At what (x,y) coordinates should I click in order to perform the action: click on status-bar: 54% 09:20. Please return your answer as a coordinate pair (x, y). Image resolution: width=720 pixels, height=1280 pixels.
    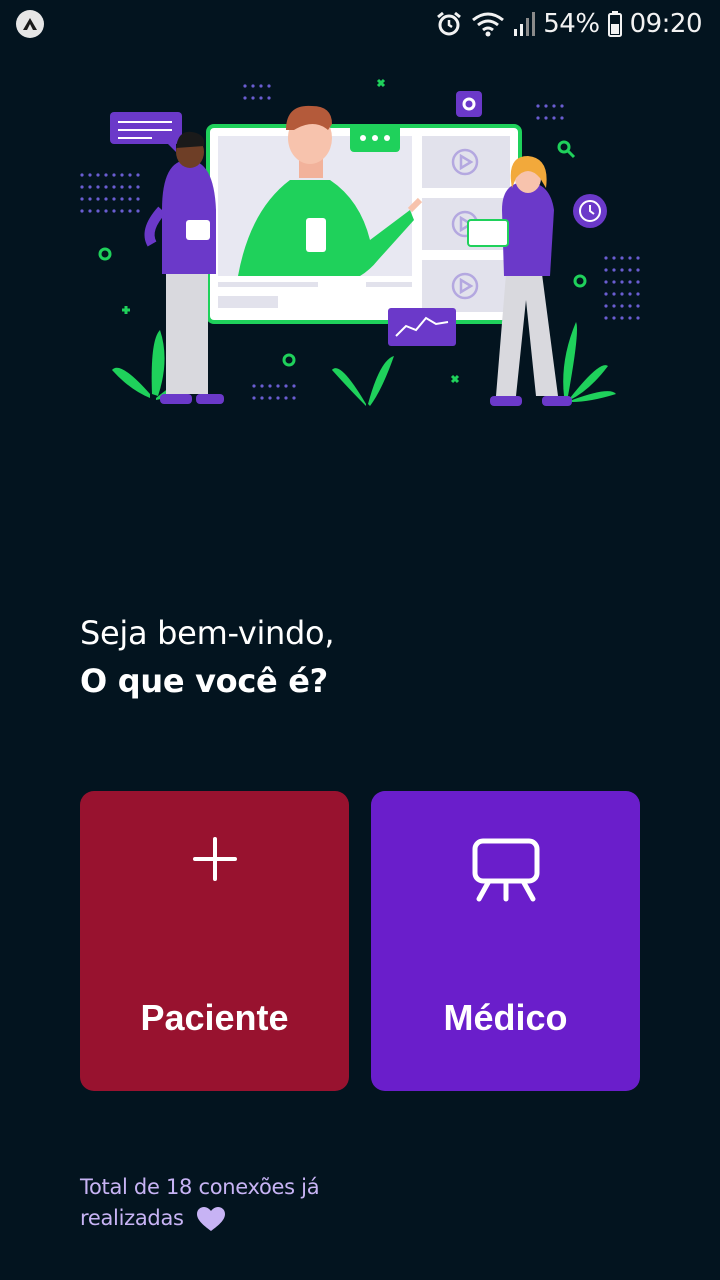
    Looking at the image, I should click on (360, 24).